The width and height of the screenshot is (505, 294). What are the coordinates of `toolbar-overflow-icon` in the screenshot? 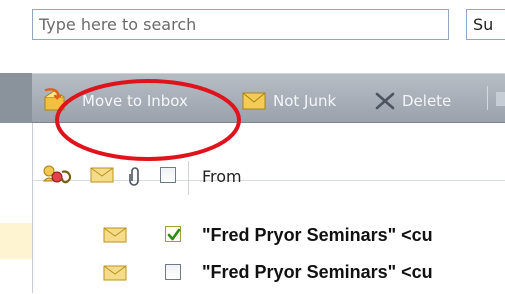 It's located at (500, 99).